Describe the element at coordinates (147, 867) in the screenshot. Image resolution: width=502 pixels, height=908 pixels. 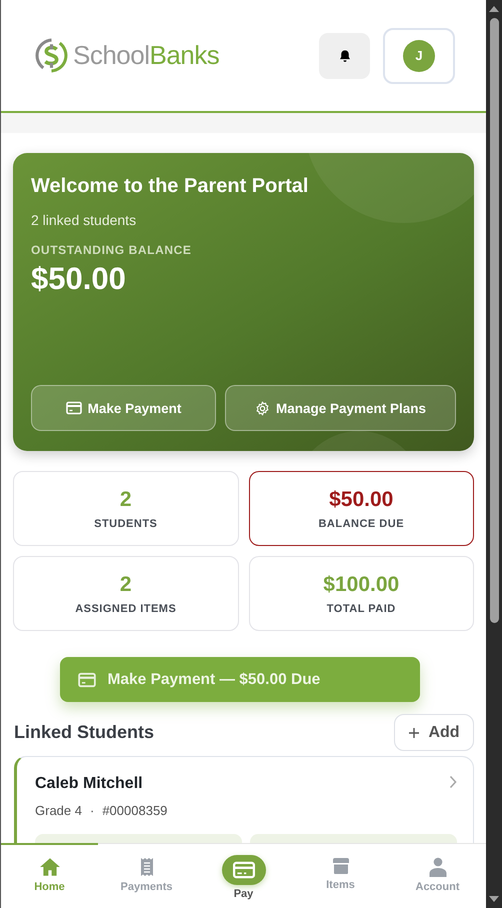
I see `receipt-icon` at that location.